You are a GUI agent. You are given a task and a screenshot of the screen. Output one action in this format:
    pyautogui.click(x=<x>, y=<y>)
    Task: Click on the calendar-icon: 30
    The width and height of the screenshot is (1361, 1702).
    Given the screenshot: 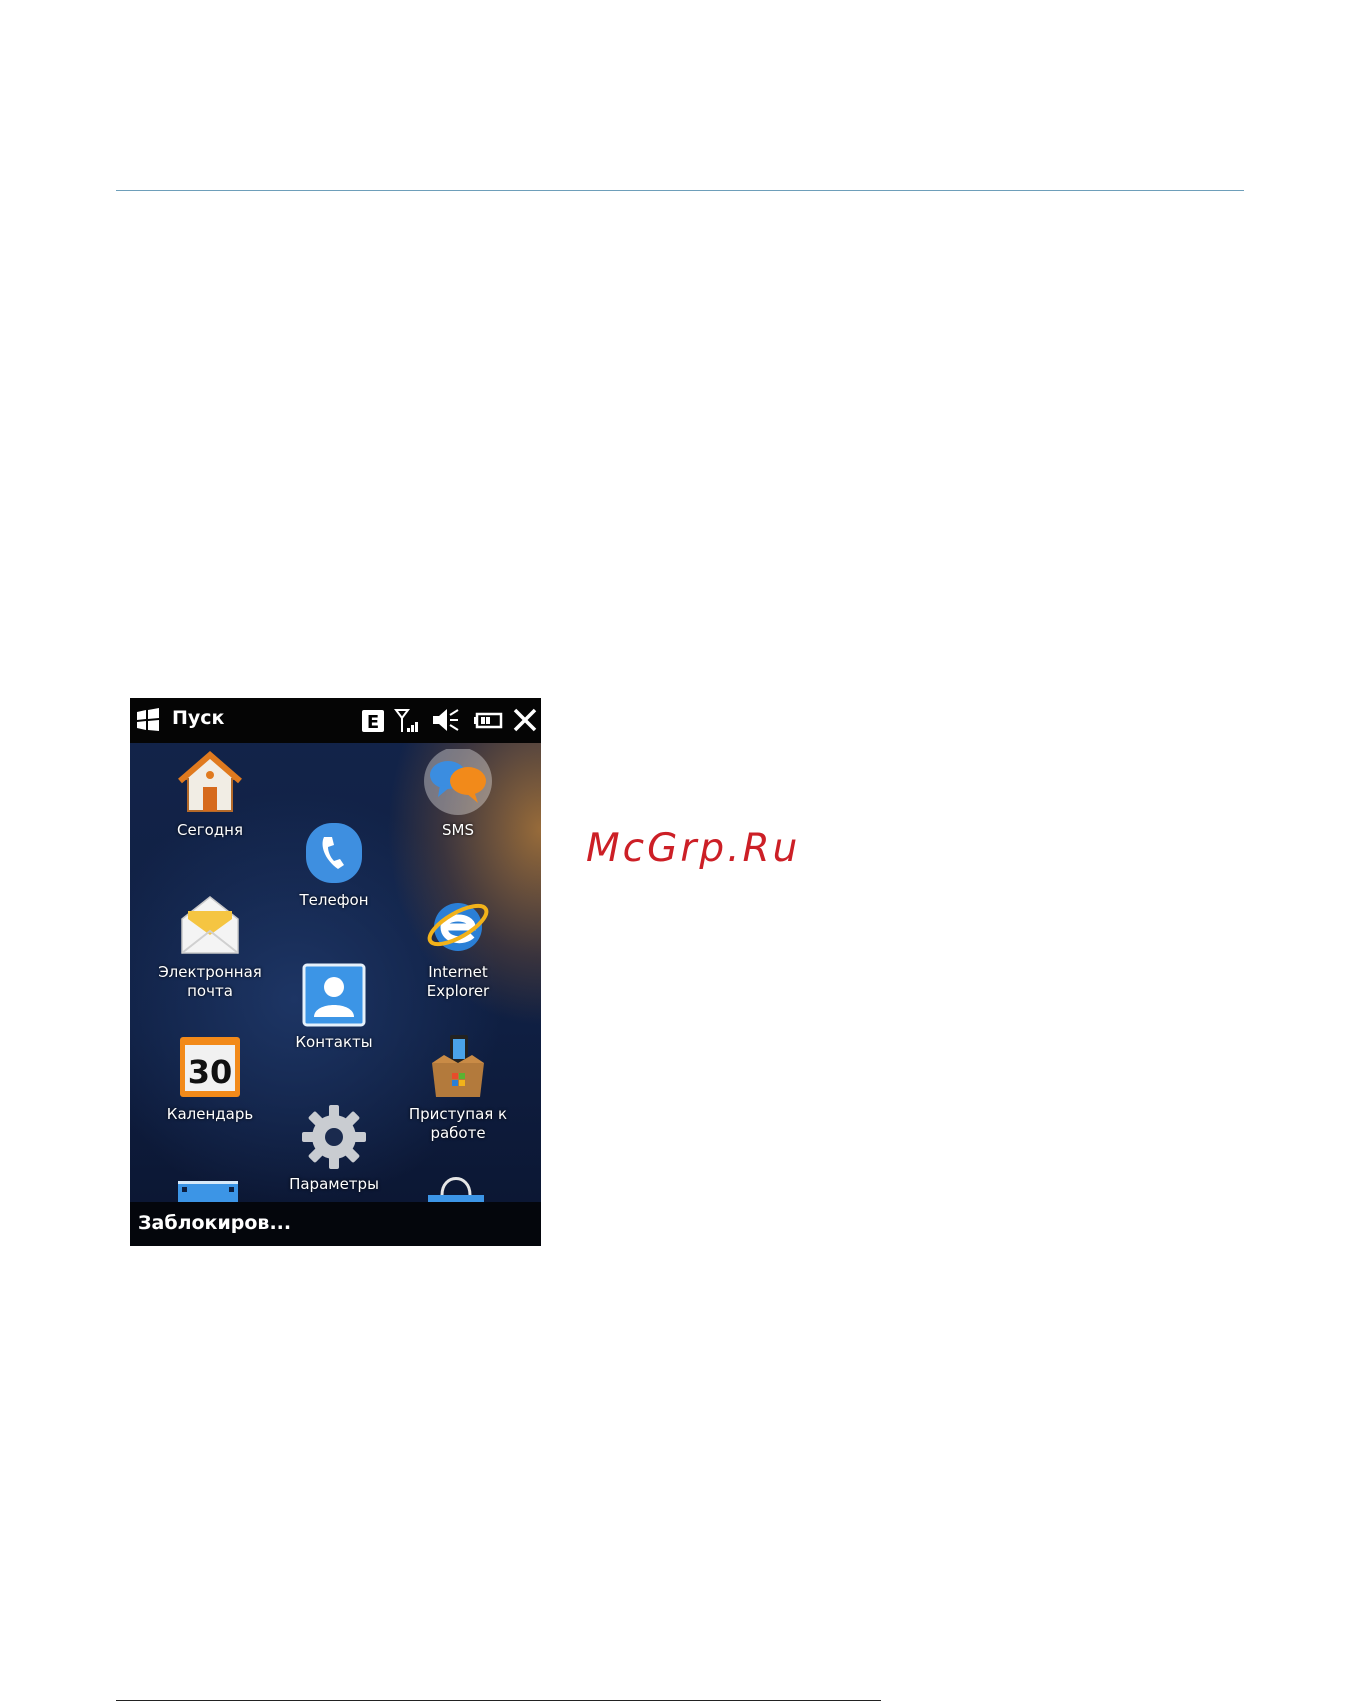 What is the action you would take?
    pyautogui.click(x=210, y=1067)
    